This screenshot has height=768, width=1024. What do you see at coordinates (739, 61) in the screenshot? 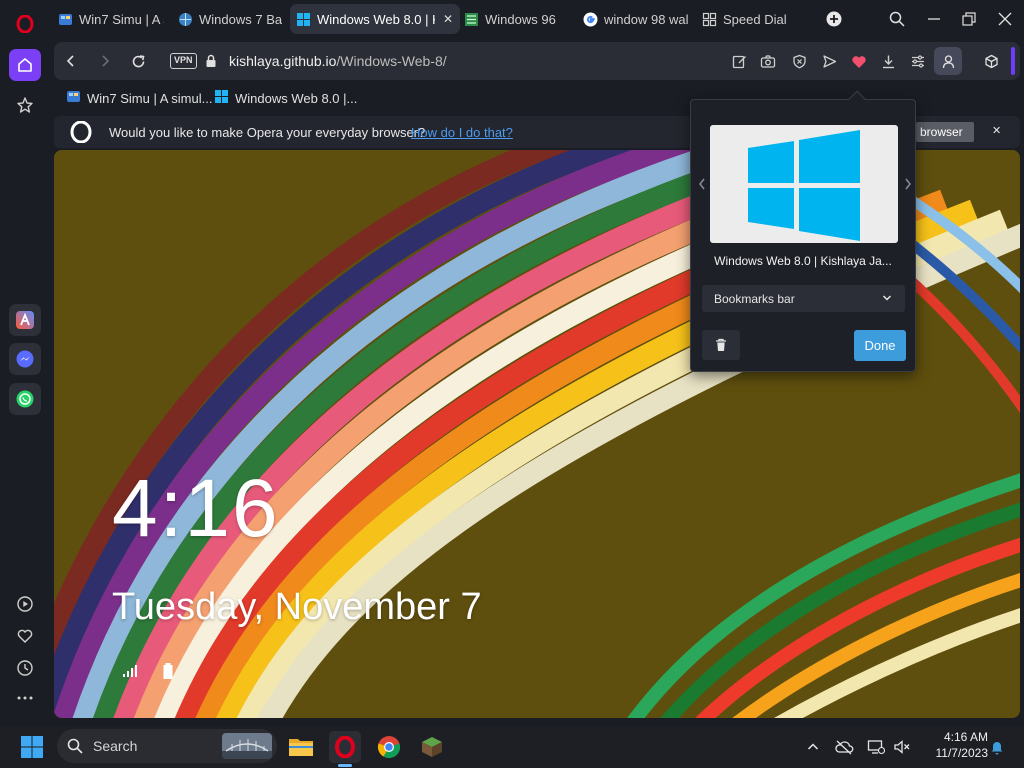
I see `edit-page-icon` at bounding box center [739, 61].